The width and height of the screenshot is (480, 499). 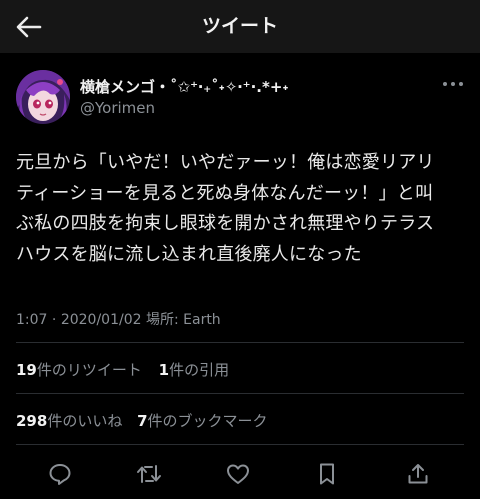 I want to click on quotes-label: 件の引用, so click(x=199, y=370).